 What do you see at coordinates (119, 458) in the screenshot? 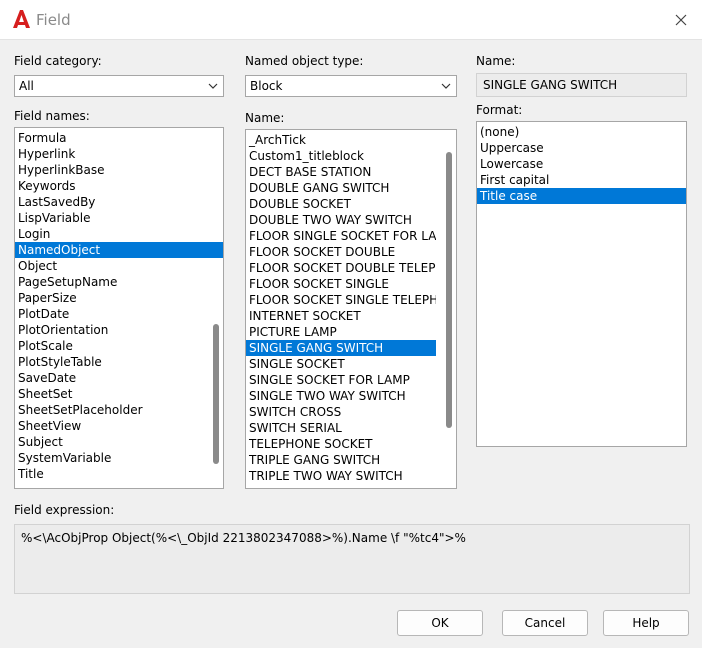
I see `list-item: SystemVariable` at bounding box center [119, 458].